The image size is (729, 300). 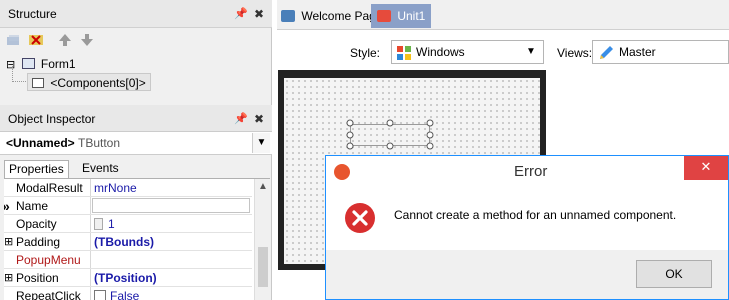 What do you see at coordinates (38, 242) in the screenshot?
I see `property-name: Padding` at bounding box center [38, 242].